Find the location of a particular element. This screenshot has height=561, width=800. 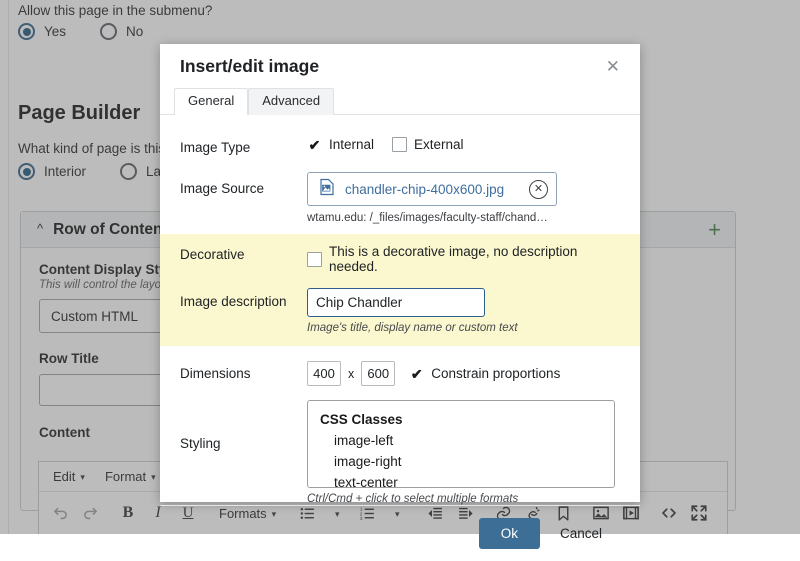

styling-group-label: CSS Classes is located at coordinates (361, 419).